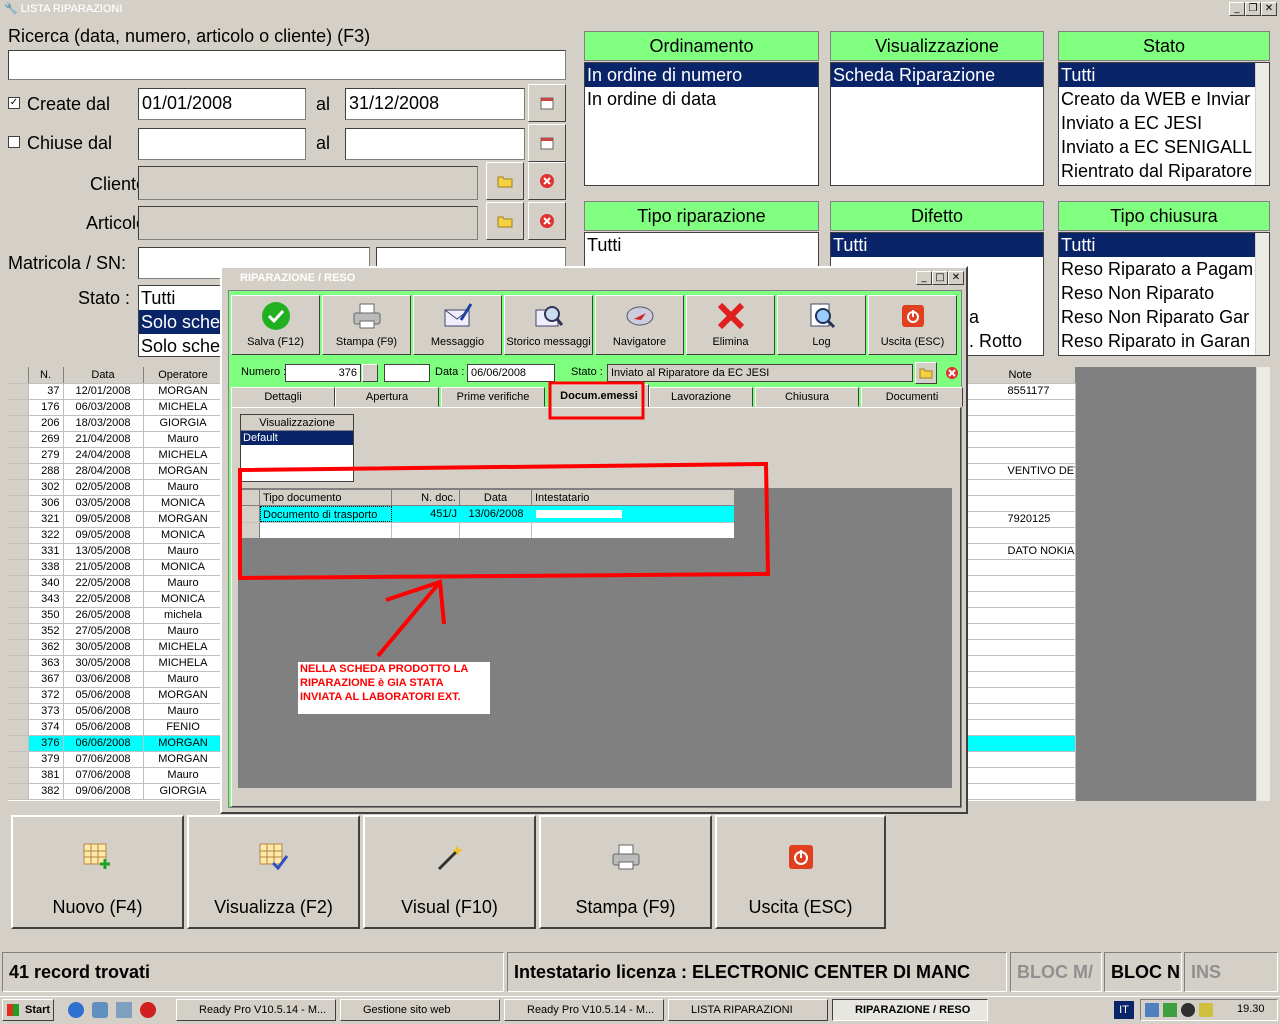 The image size is (1280, 1024). I want to click on desktop-icon, so click(124, 1010).